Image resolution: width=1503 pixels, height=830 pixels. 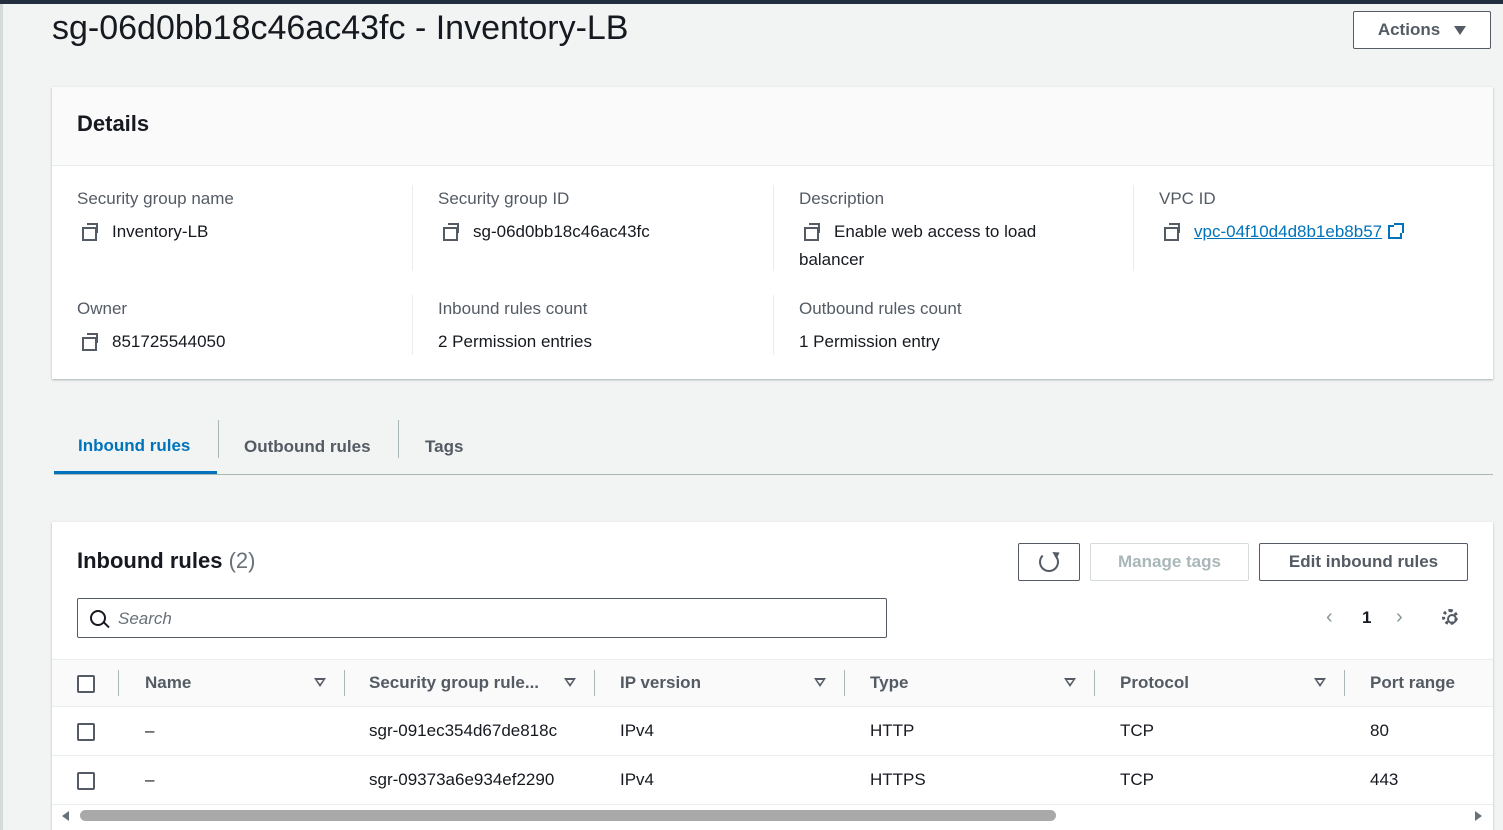 What do you see at coordinates (772, 126) in the screenshot?
I see `details-header` at bounding box center [772, 126].